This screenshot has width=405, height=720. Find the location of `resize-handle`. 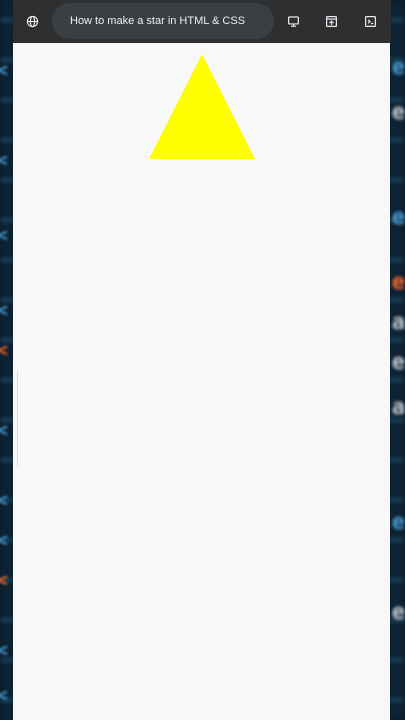

resize-handle is located at coordinates (15, 418).